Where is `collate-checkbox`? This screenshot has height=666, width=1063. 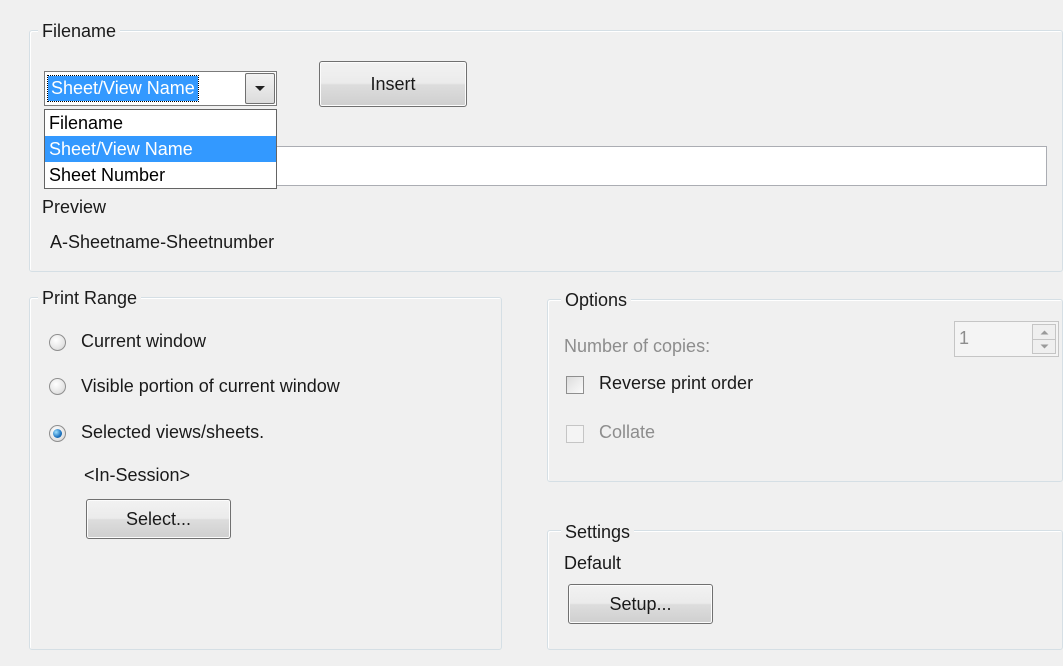
collate-checkbox is located at coordinates (575, 434).